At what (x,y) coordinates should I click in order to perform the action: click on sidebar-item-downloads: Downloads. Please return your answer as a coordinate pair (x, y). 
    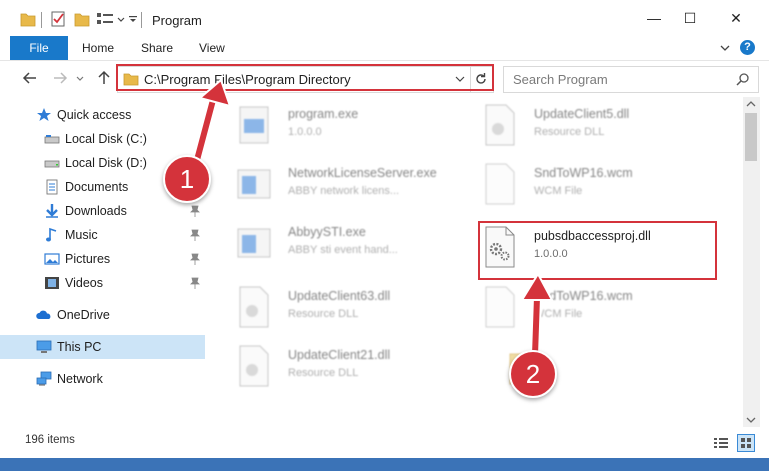
    Looking at the image, I should click on (102, 211).